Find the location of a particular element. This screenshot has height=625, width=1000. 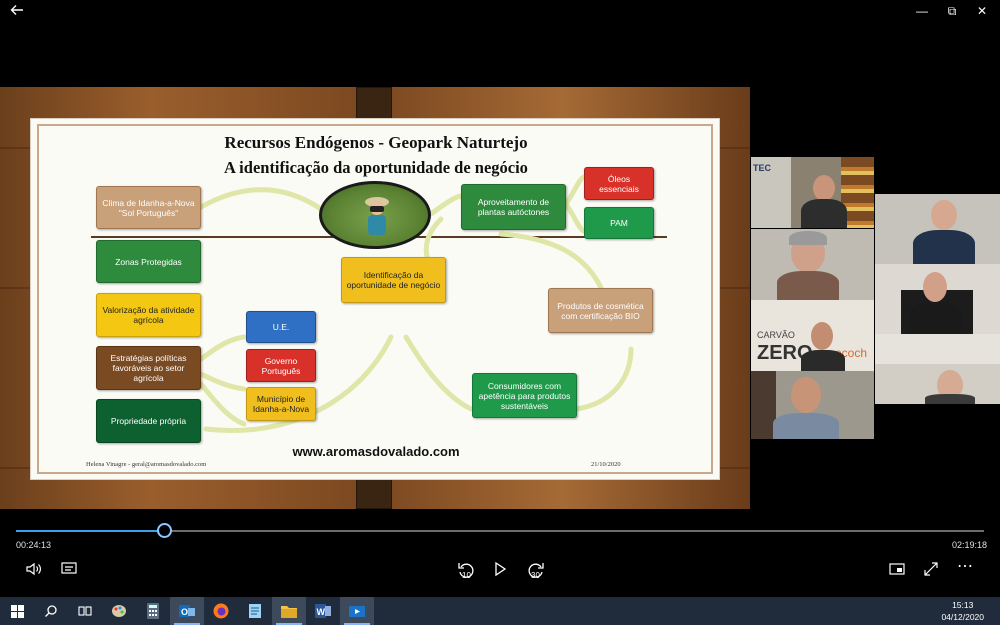

windows-start-icon is located at coordinates (17, 611).